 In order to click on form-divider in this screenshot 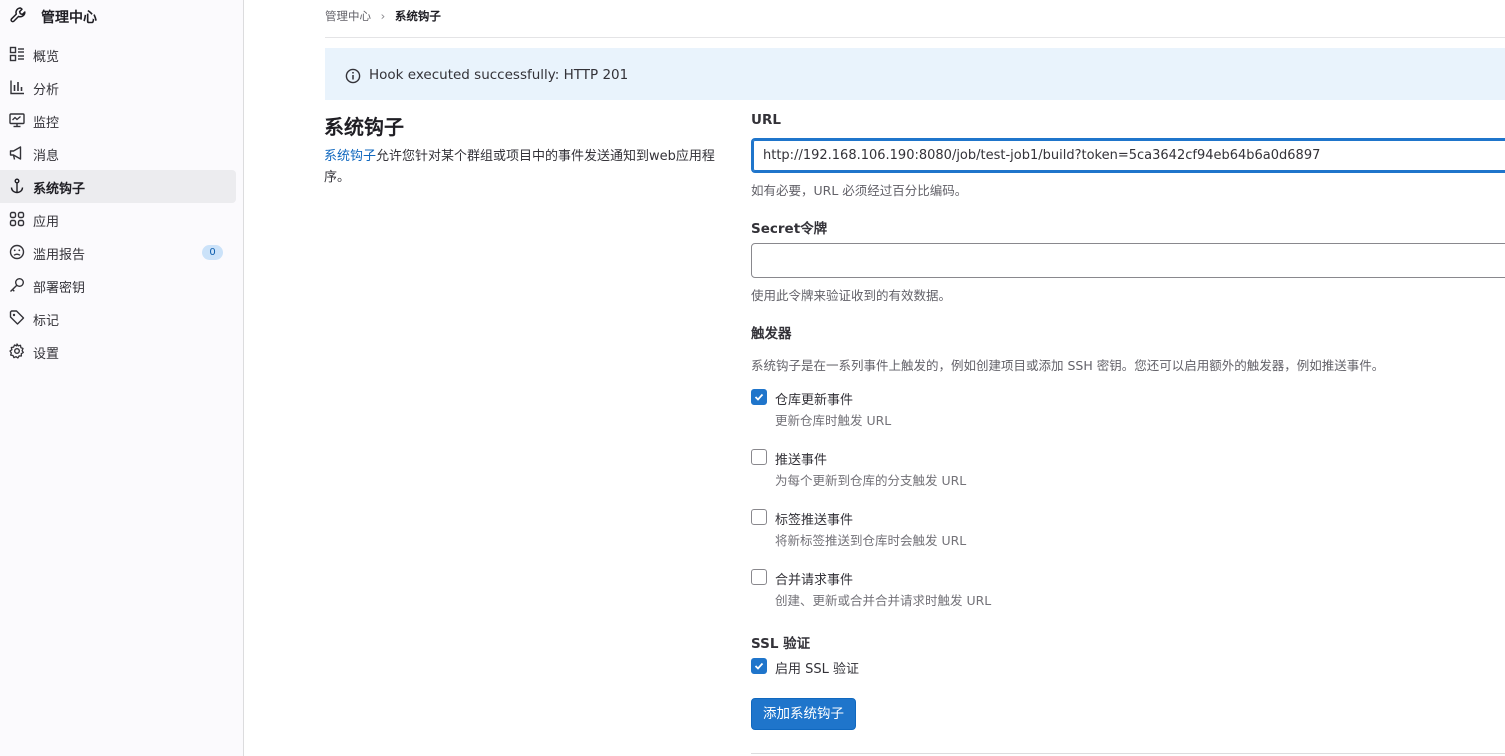, I will do `click(1128, 753)`.